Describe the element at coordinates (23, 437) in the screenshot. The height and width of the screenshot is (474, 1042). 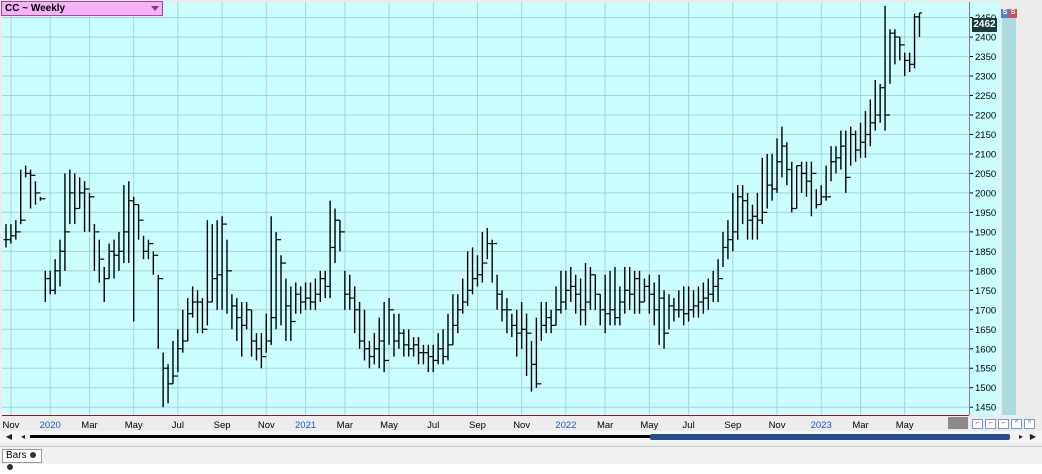
I see `scroll-left-small-icon: ◂` at that location.